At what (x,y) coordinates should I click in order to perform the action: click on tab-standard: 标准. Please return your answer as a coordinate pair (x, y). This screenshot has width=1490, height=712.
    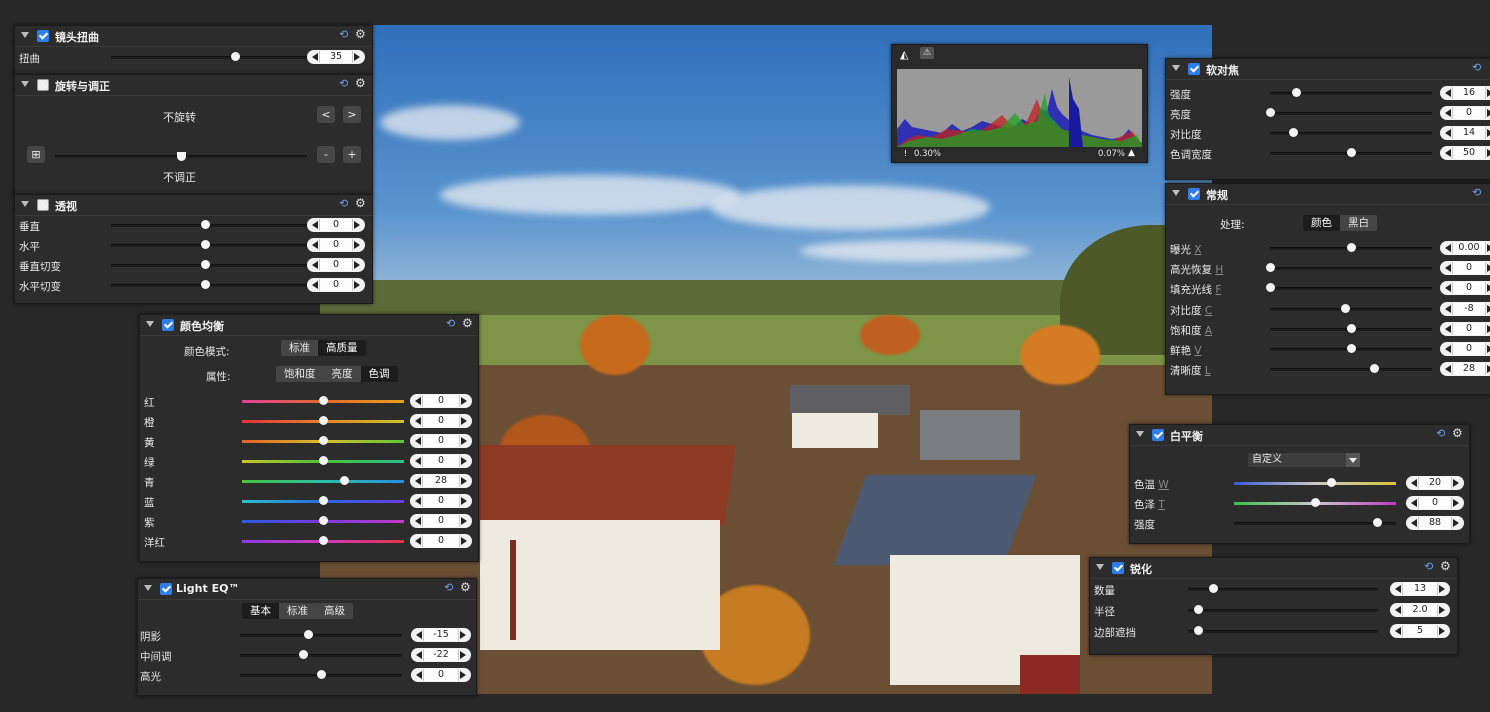
    Looking at the image, I should click on (297, 611).